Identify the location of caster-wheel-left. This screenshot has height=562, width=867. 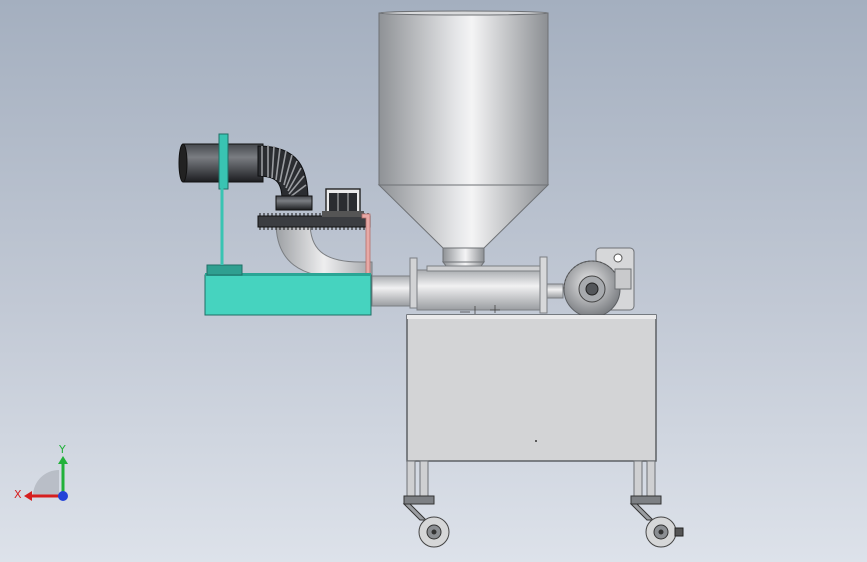
(426, 504).